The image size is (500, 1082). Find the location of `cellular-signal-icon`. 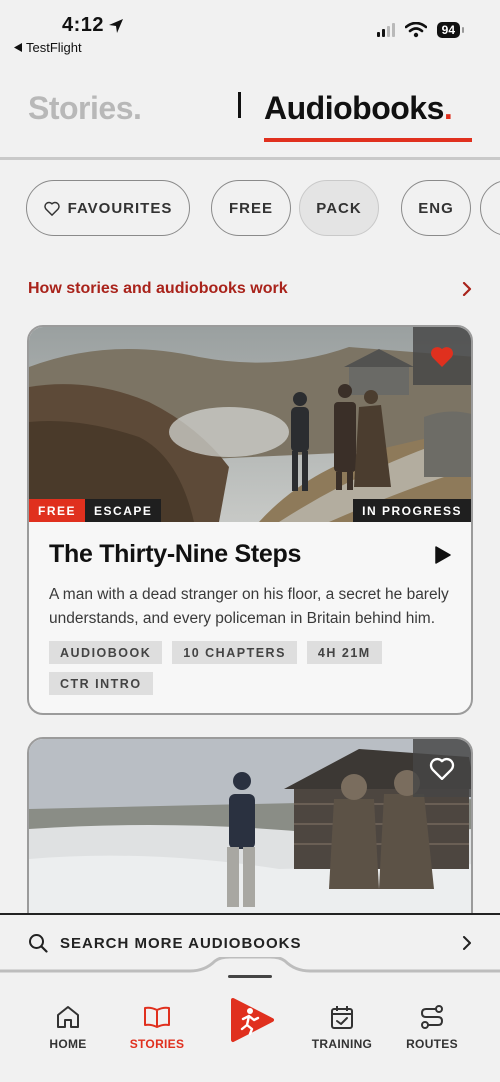

cellular-signal-icon is located at coordinates (385, 30).